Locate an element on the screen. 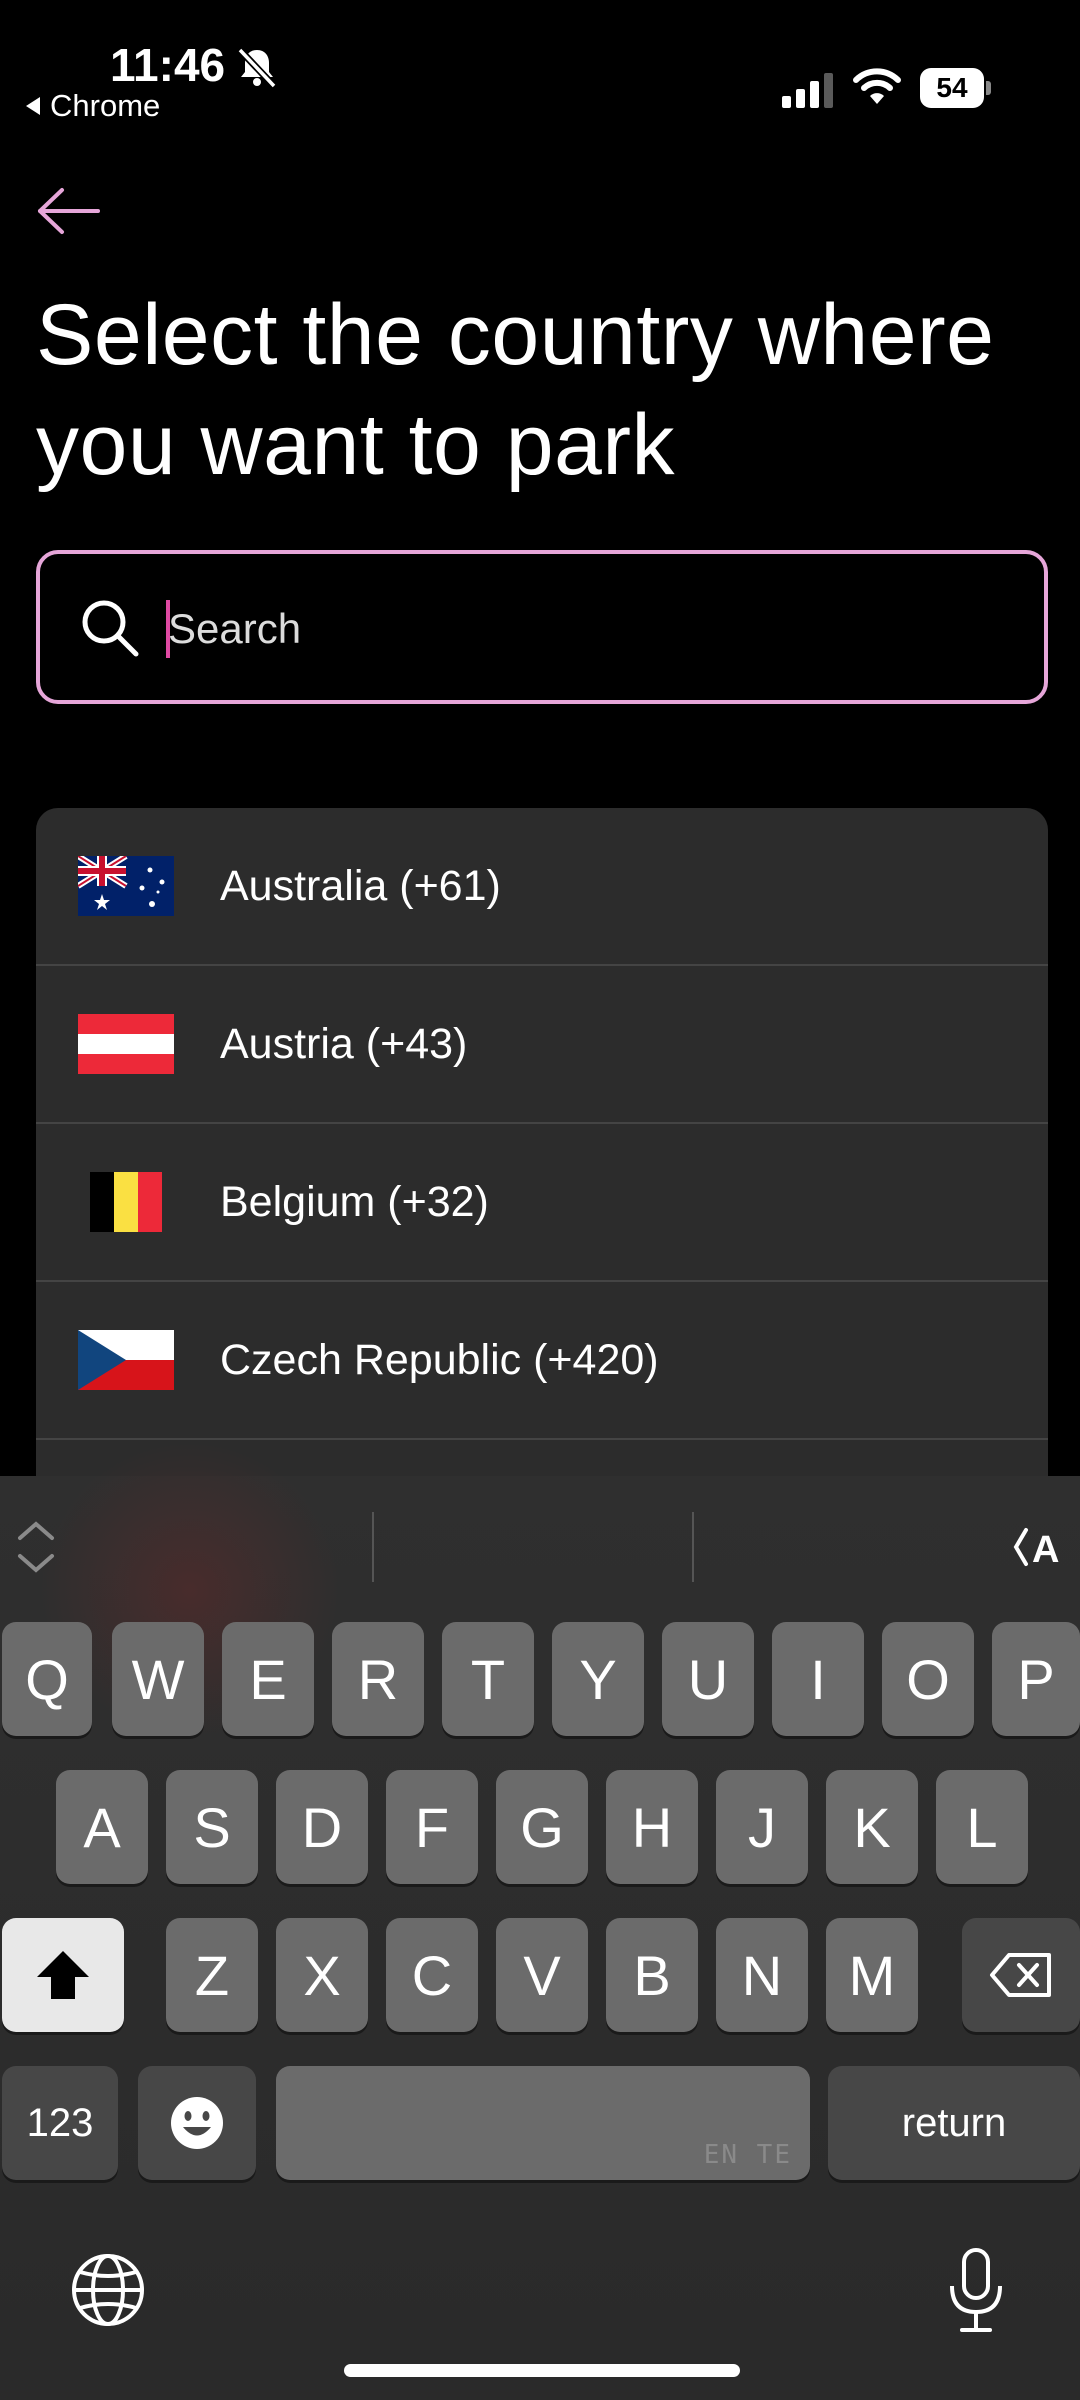  key-k: K is located at coordinates (872, 1827).